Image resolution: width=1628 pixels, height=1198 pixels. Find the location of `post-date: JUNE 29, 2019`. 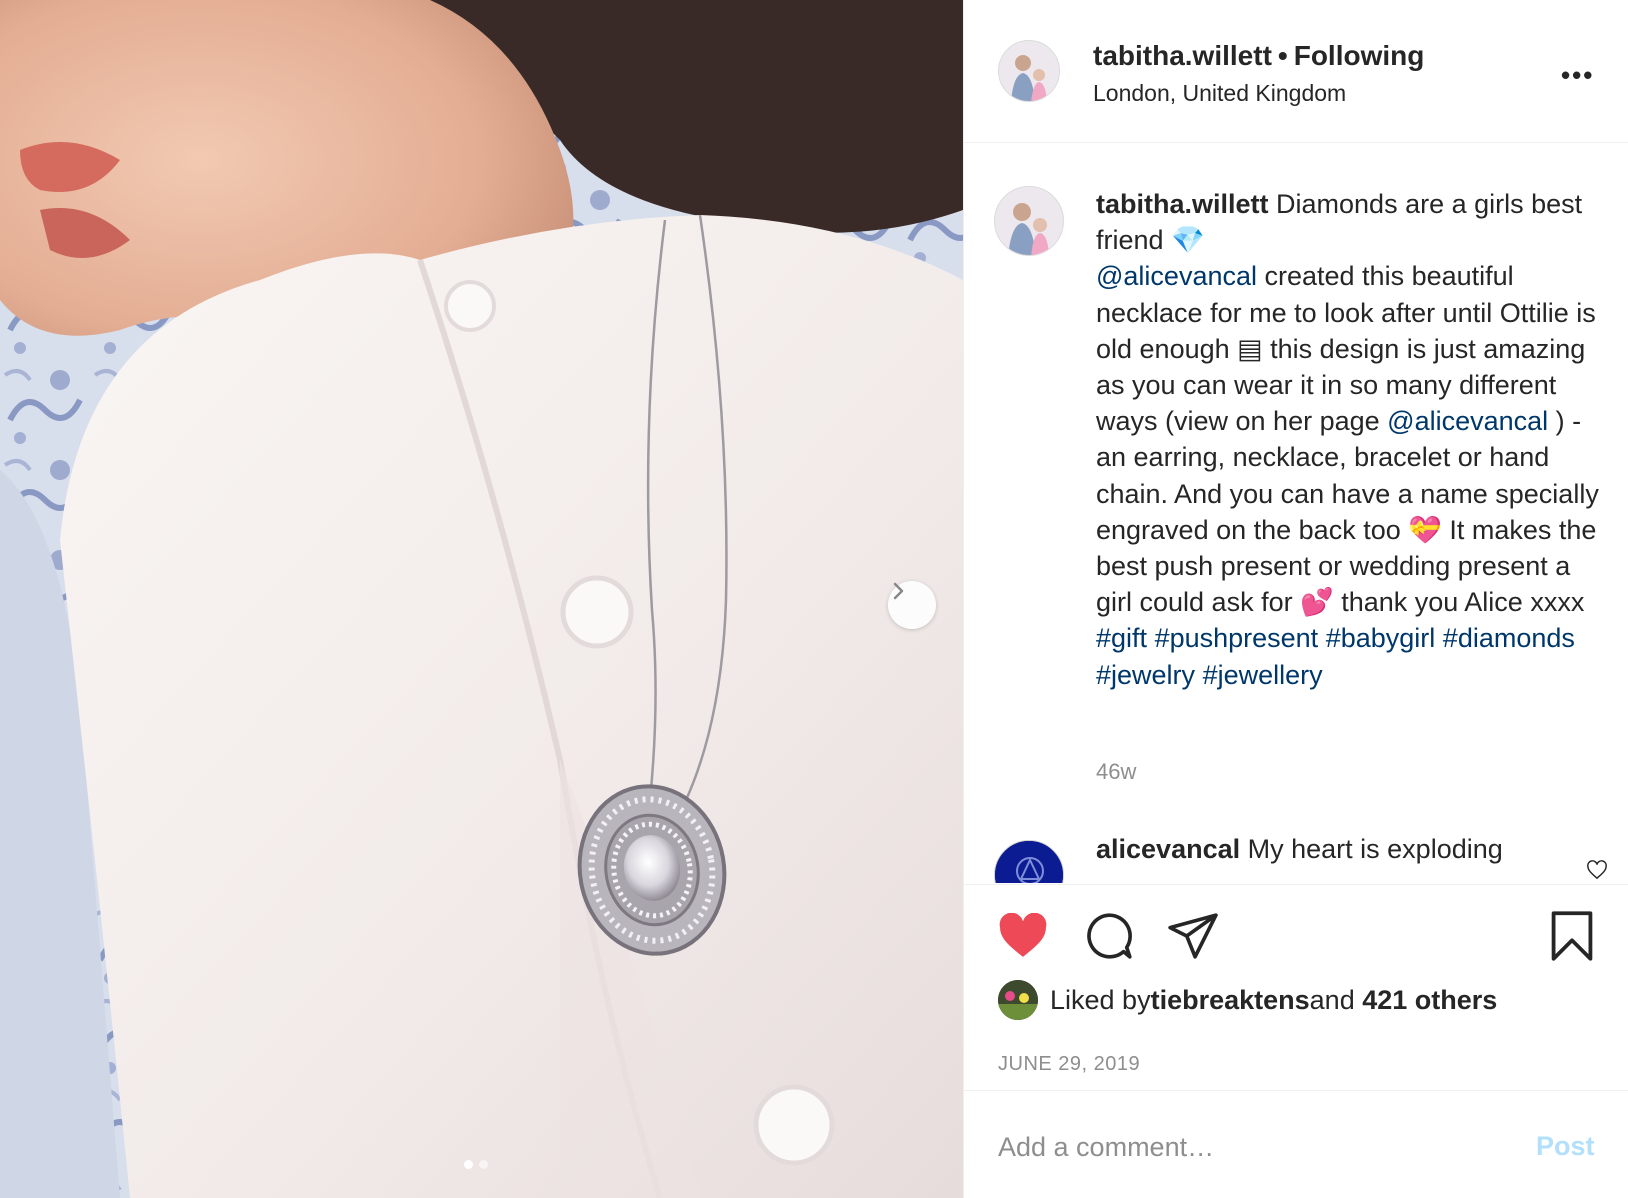

post-date: JUNE 29, 2019 is located at coordinates (1069, 1064).